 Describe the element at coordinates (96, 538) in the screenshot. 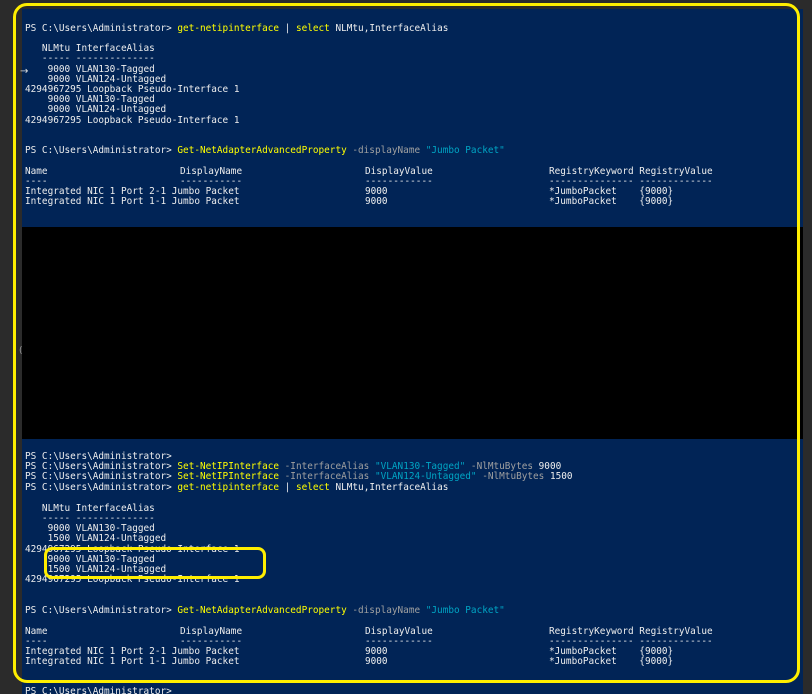

I see `table-row: 1500 VLAN124-Untagged` at that location.